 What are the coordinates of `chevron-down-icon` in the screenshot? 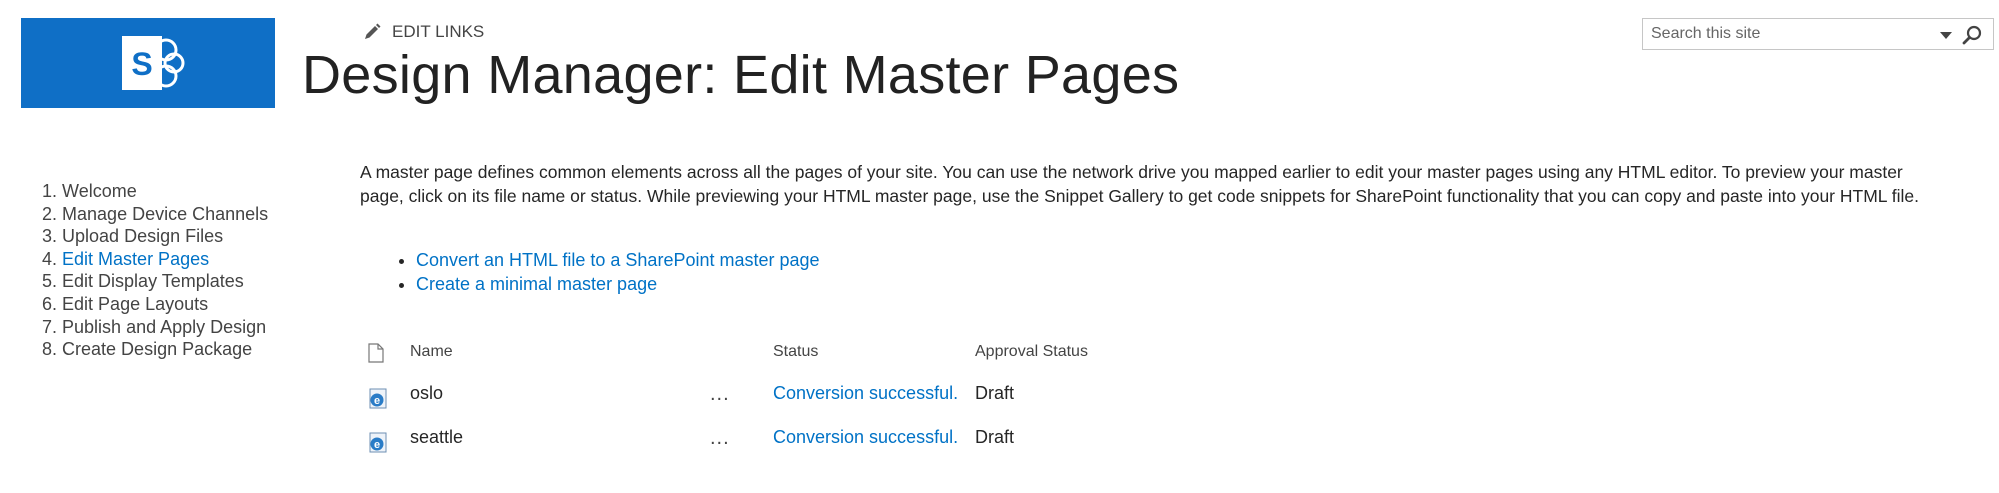 It's located at (1946, 35).